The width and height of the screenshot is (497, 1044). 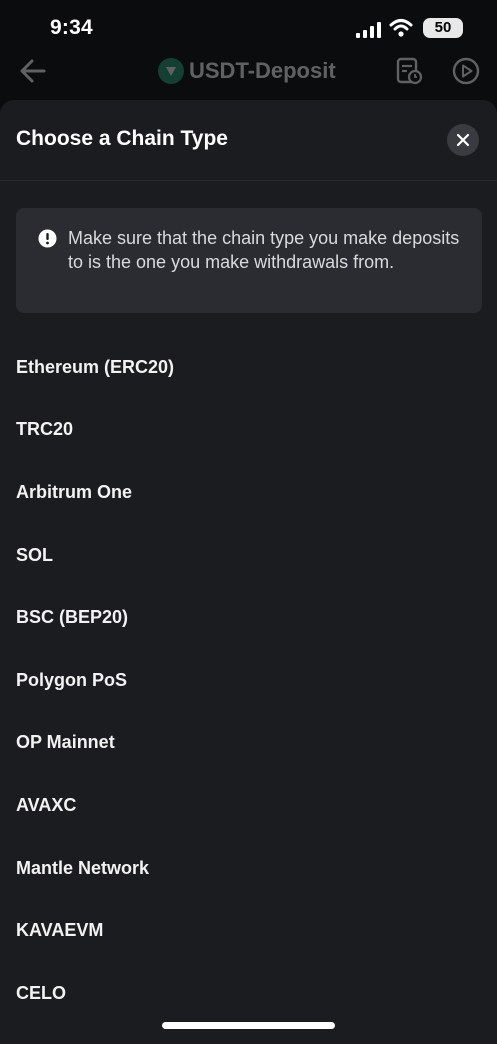 What do you see at coordinates (248, 617) in the screenshot?
I see `chain-item-bsc-bep20: BSC (BEP20)` at bounding box center [248, 617].